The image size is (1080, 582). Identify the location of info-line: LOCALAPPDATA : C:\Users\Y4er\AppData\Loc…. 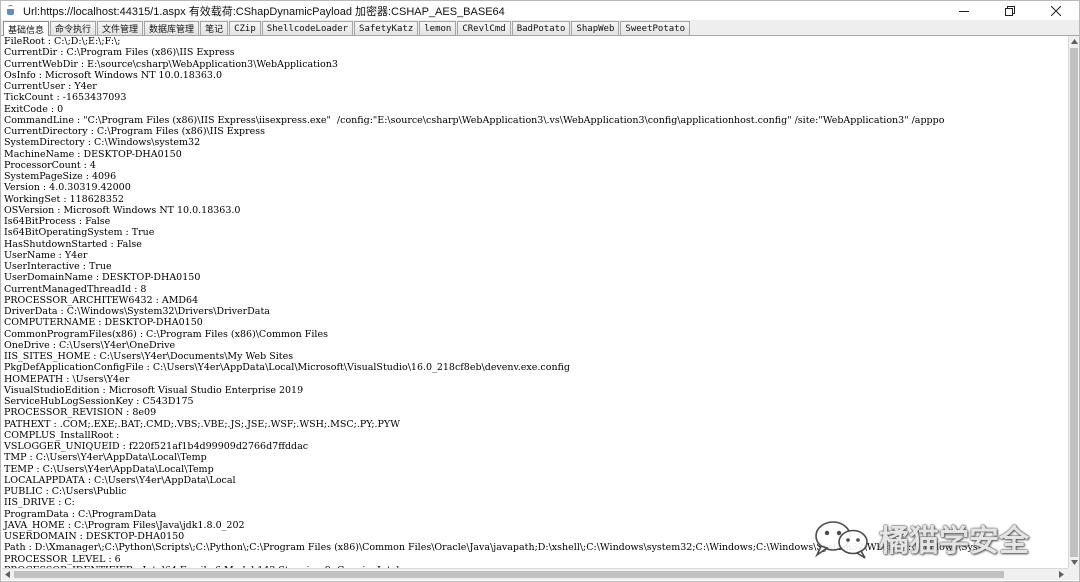
(120, 480).